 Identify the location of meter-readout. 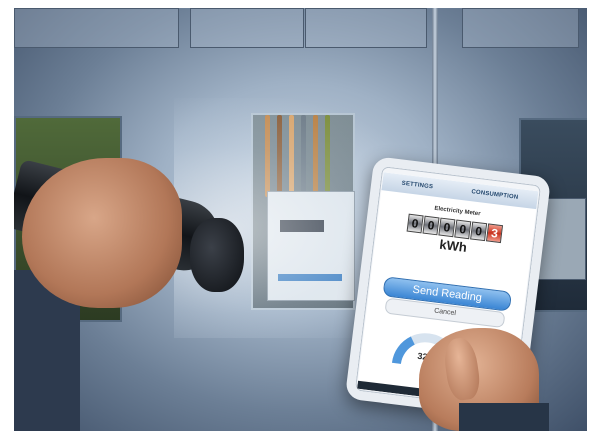
(302, 226).